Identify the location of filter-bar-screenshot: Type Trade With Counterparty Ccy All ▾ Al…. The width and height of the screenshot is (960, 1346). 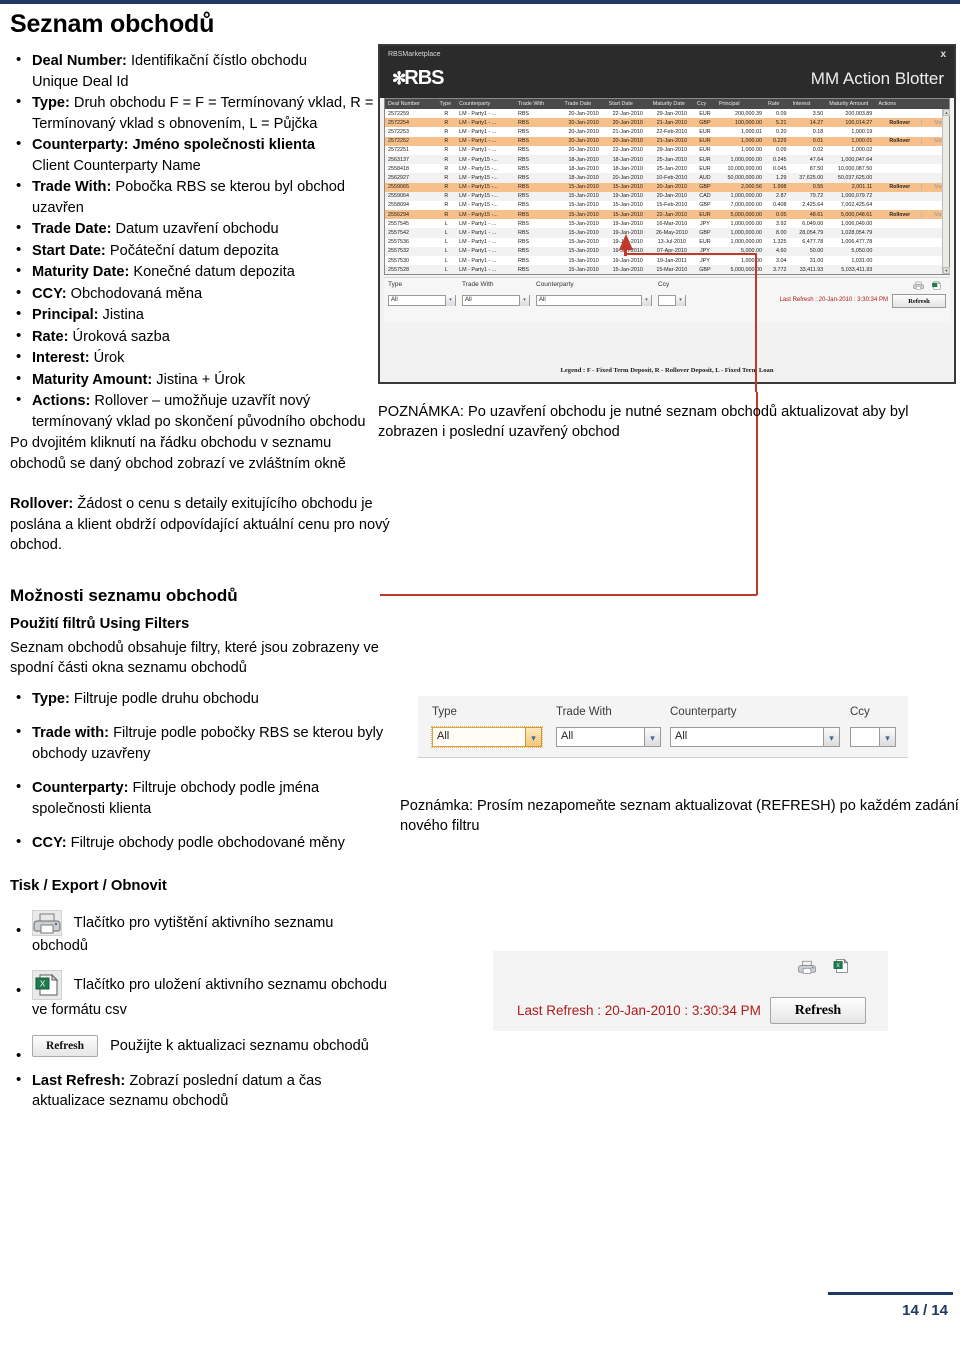
(663, 727).